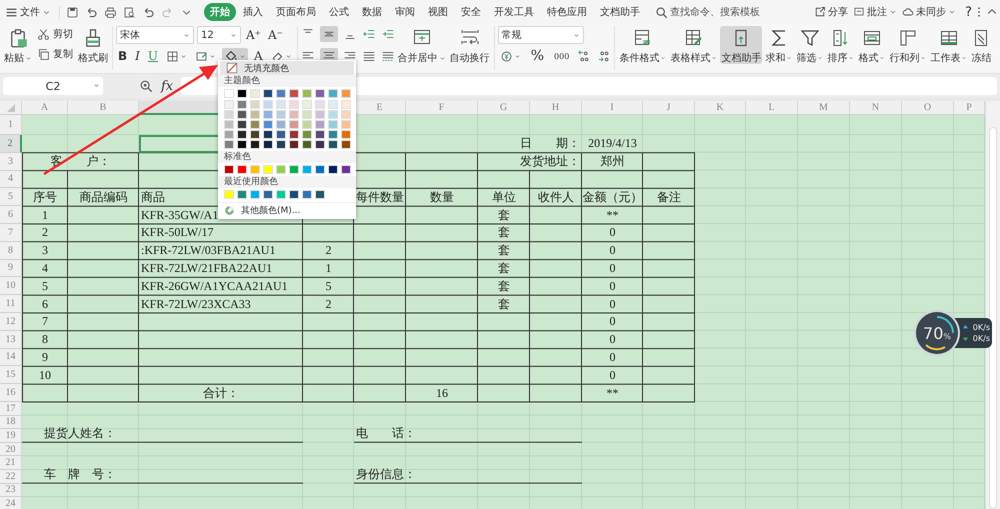 The image size is (1000, 509). What do you see at coordinates (831, 12) in the screenshot?
I see `toolbar-action: 分享` at bounding box center [831, 12].